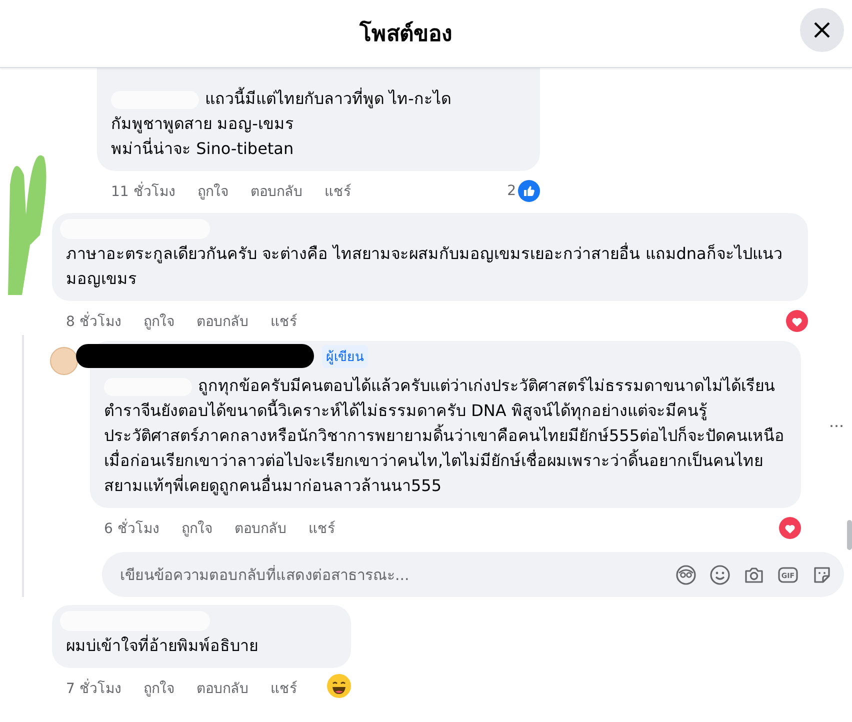  I want to click on dialog-title: โพสต์ของ, so click(406, 34).